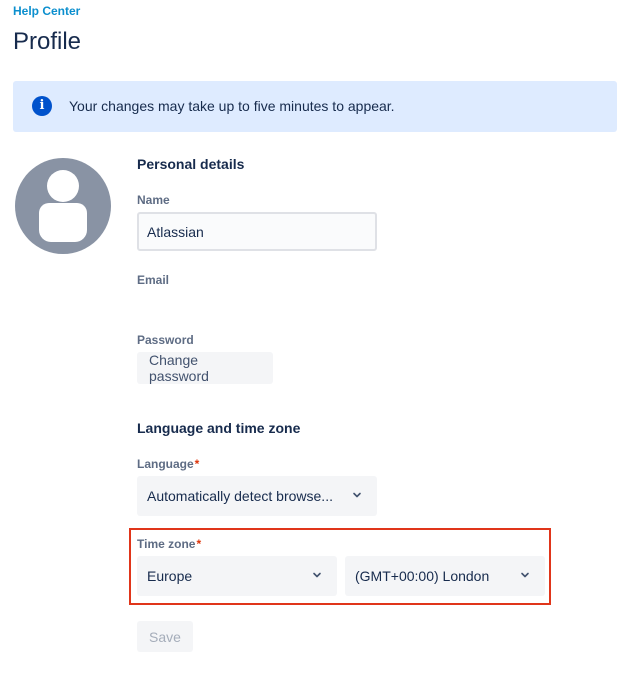  I want to click on email-label: Email, so click(153, 280).